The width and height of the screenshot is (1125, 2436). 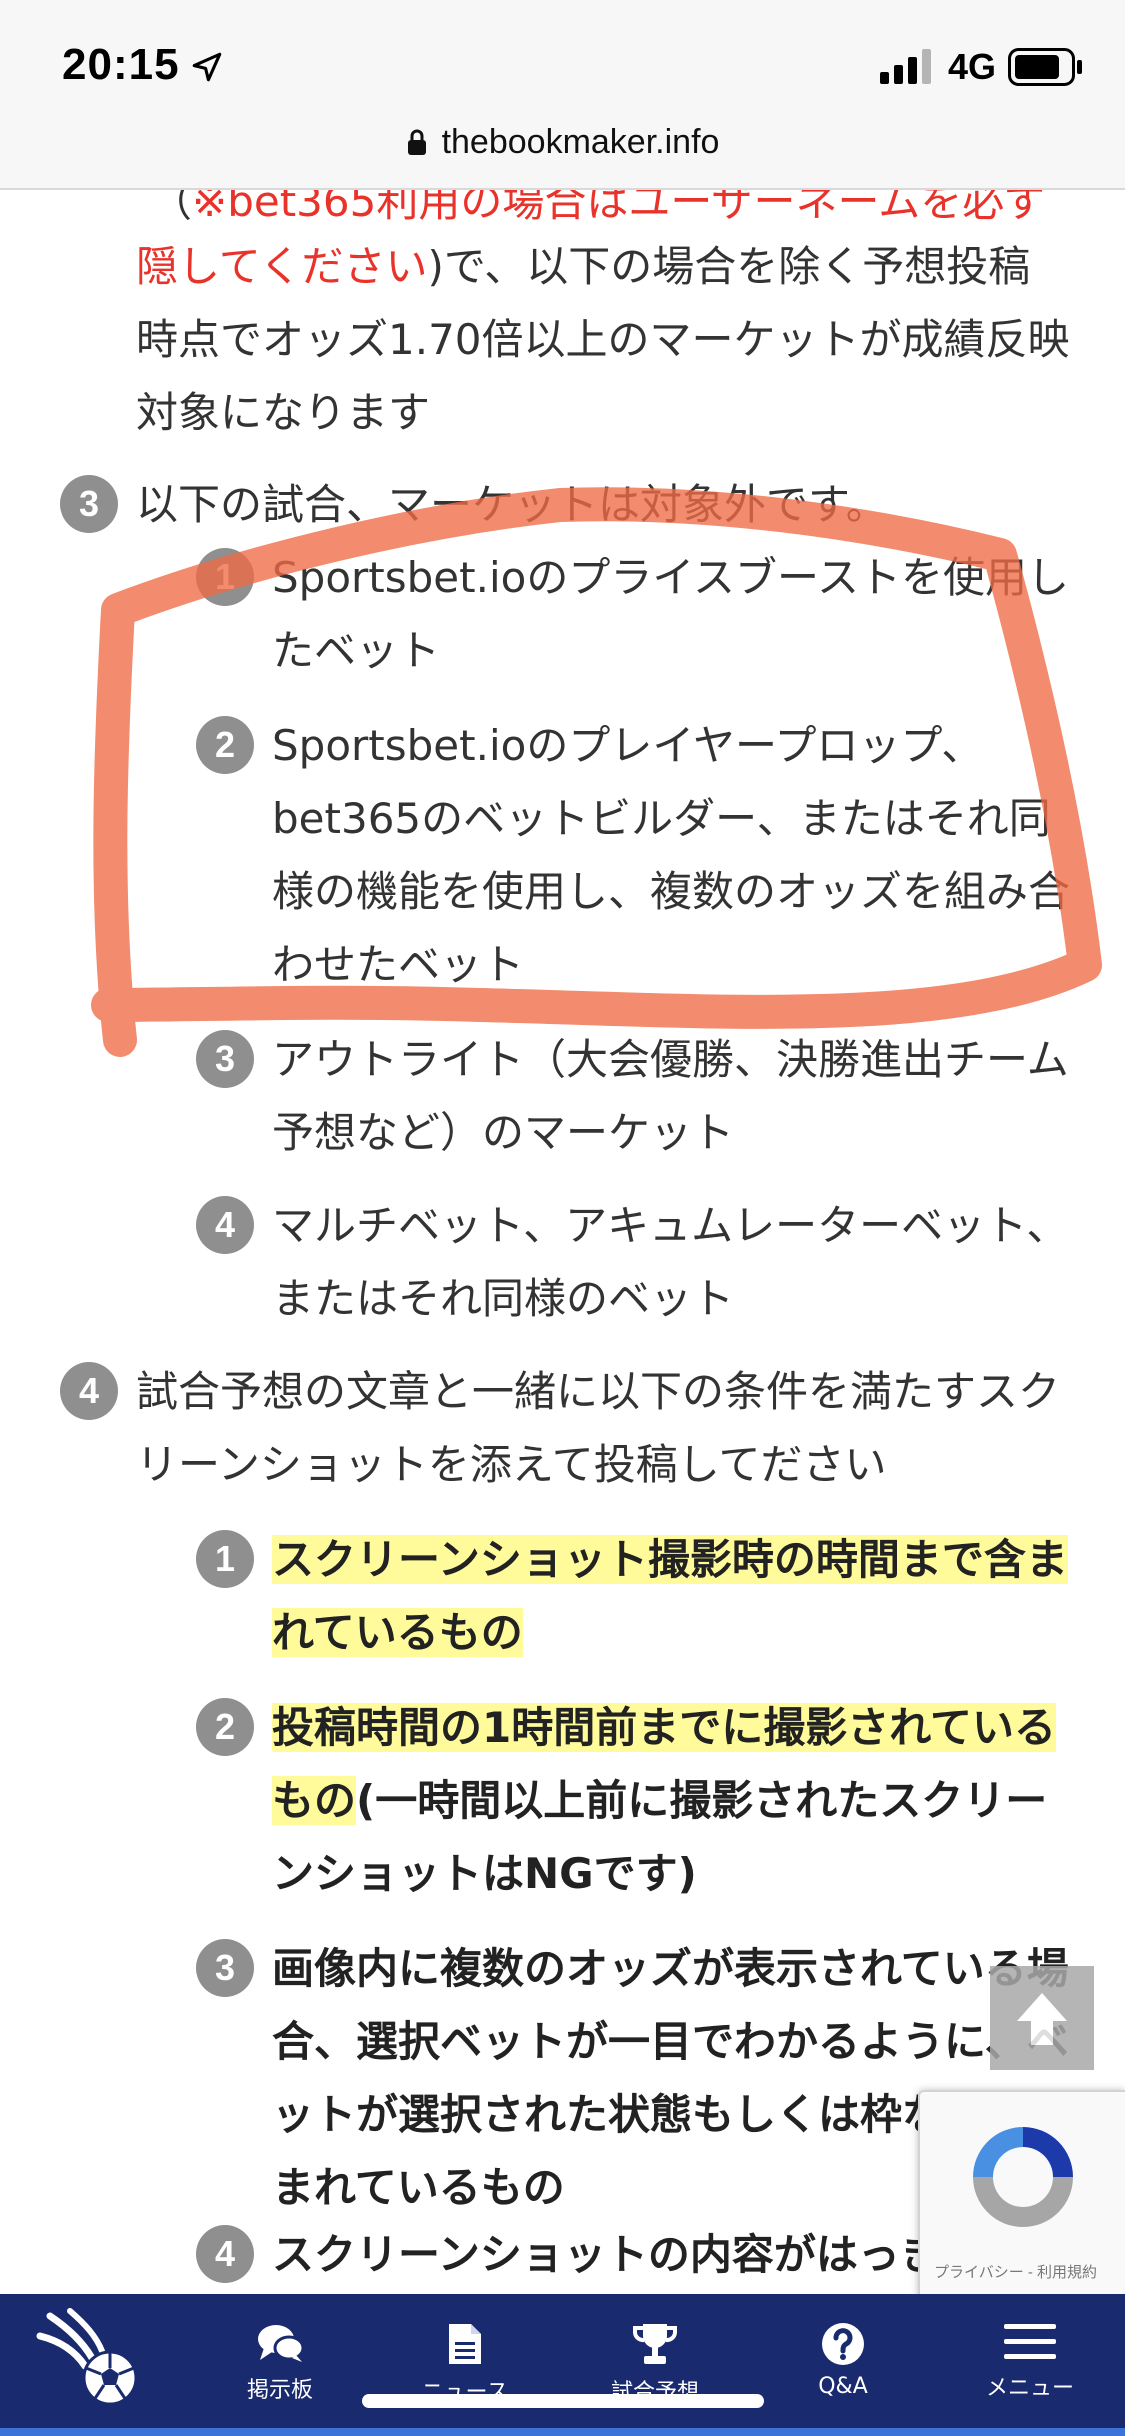 What do you see at coordinates (282, 266) in the screenshot?
I see `intro-red-line2: 隠してください` at bounding box center [282, 266].